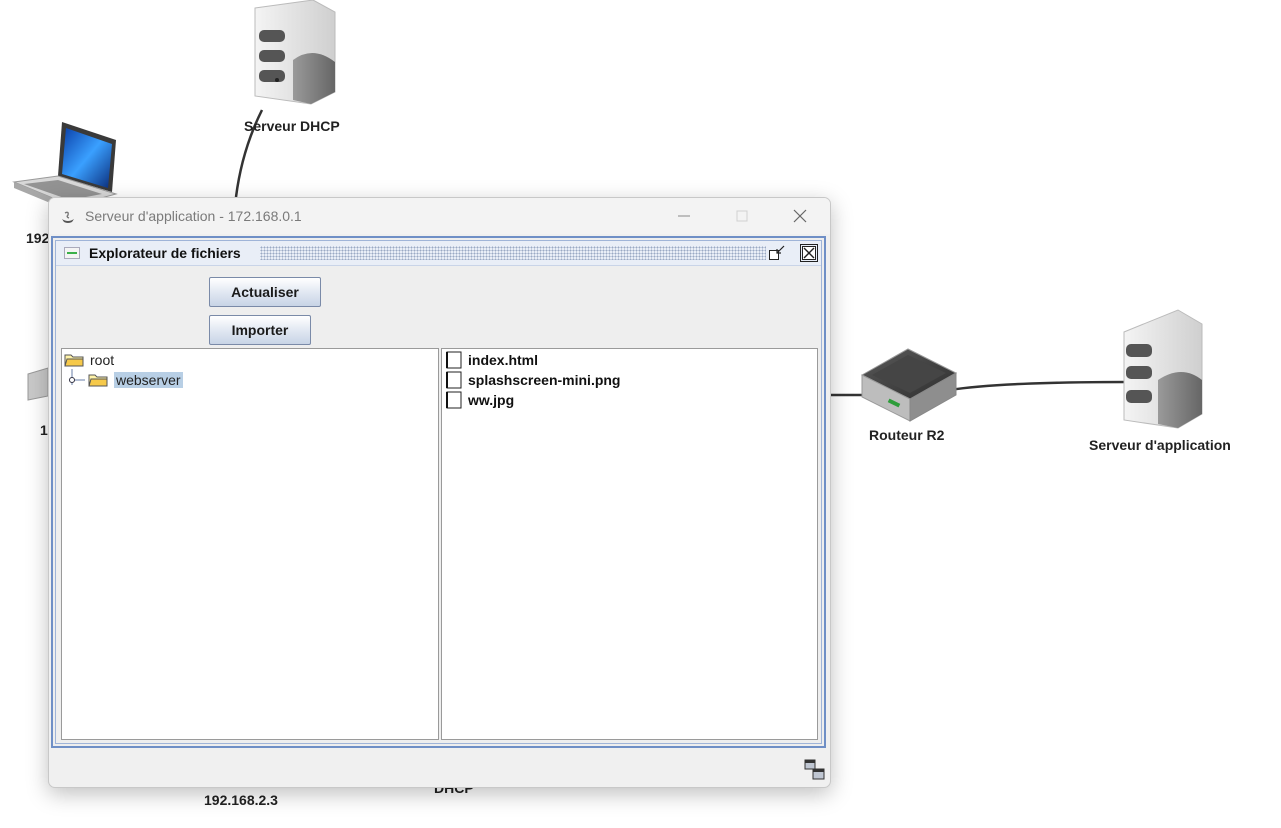  Describe the element at coordinates (260, 330) in the screenshot. I see `import-button: Importer` at that location.